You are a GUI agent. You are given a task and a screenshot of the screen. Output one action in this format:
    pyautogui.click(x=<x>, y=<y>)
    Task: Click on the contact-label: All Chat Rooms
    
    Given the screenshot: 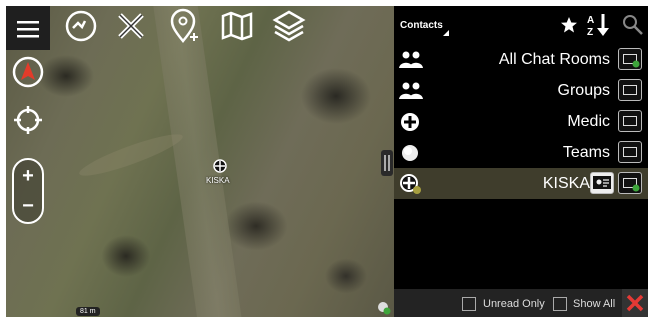 What is the action you would take?
    pyautogui.click(x=554, y=59)
    